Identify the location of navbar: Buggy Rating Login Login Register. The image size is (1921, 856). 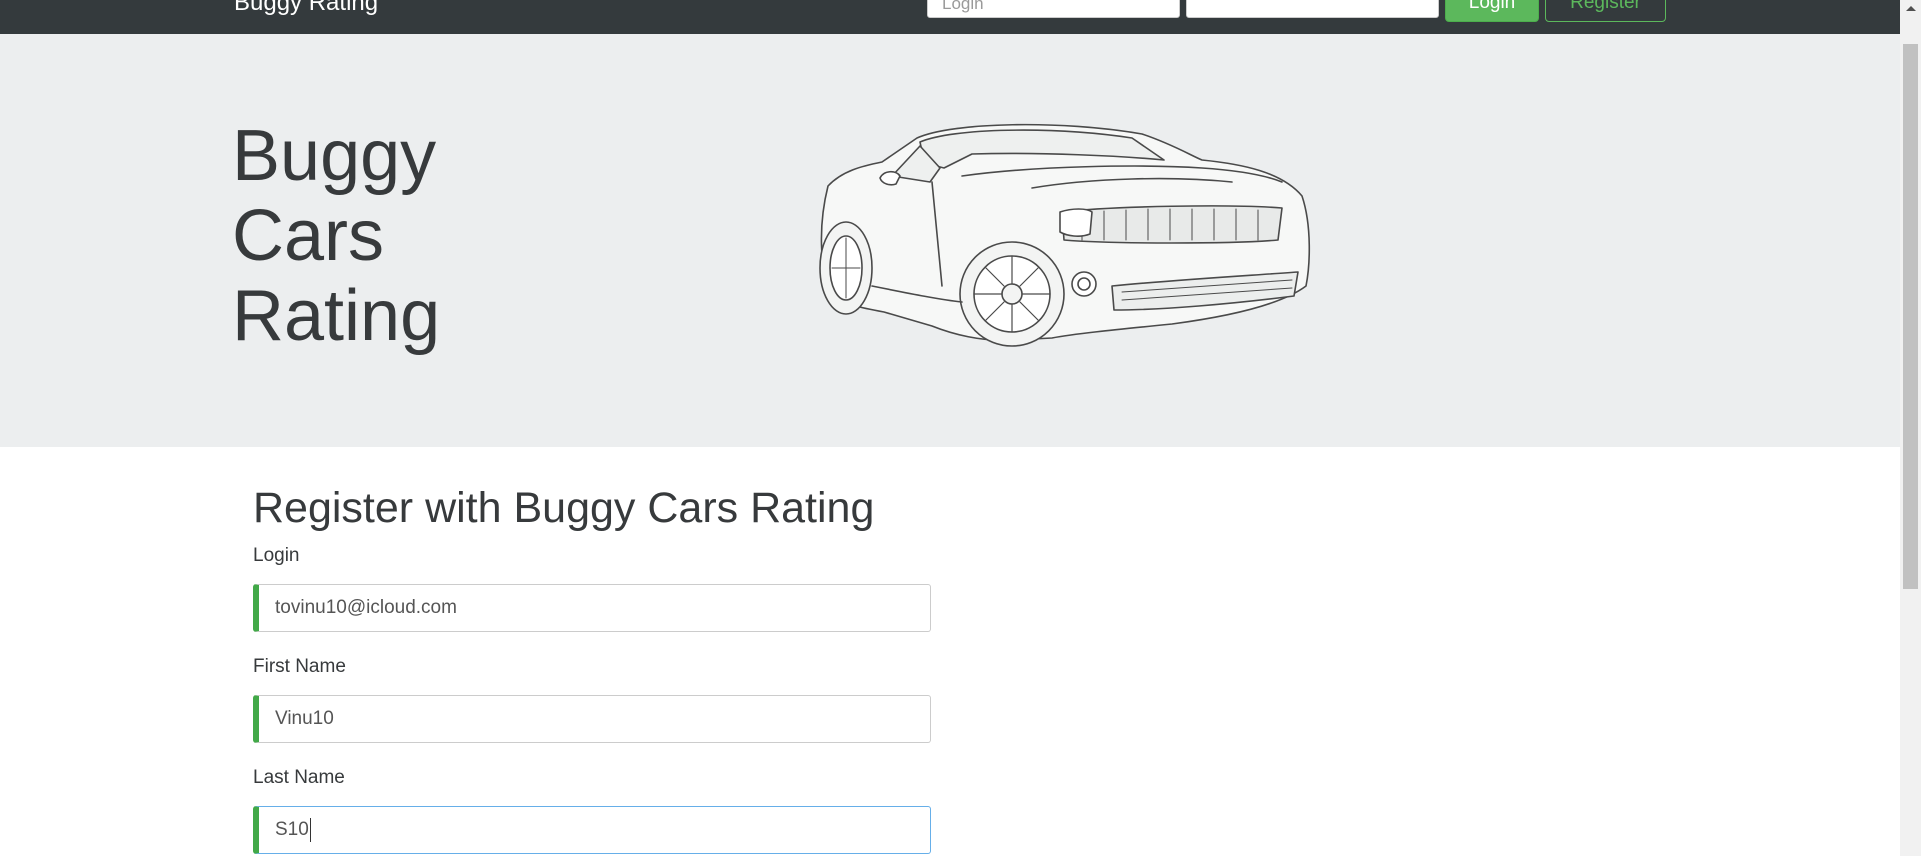
(950, 17).